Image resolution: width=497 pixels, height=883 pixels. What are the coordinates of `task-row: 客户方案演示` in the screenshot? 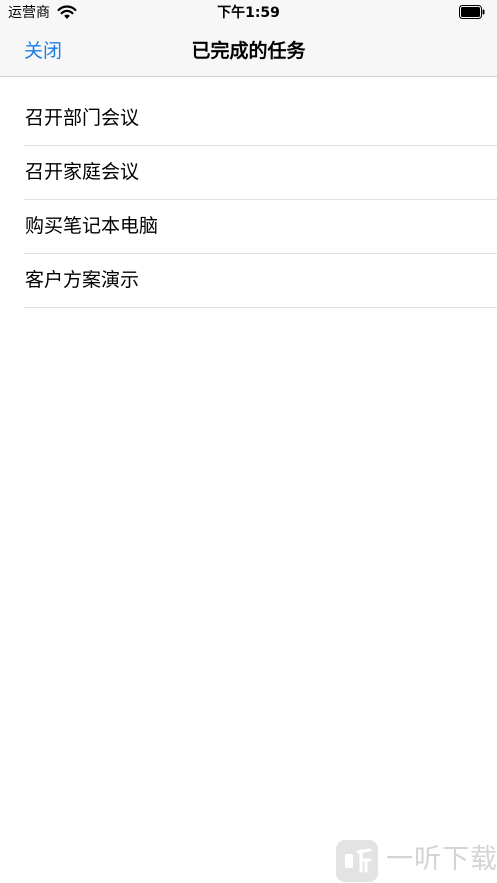 It's located at (260, 281).